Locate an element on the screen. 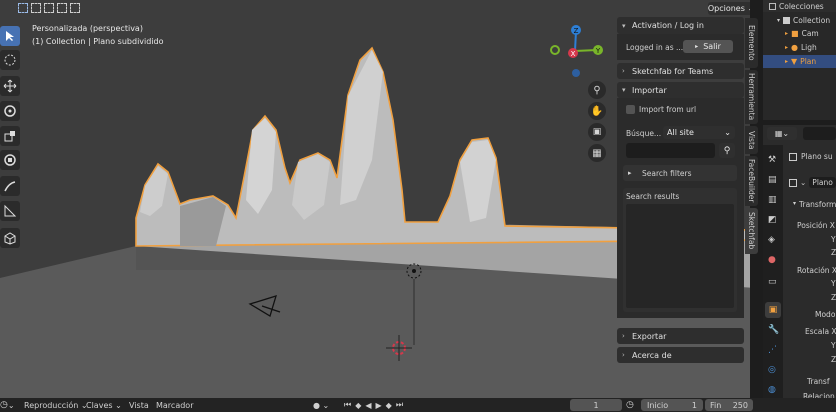 This screenshot has width=836, height=412. modifier-tab-icon: 🔧 is located at coordinates (773, 330).